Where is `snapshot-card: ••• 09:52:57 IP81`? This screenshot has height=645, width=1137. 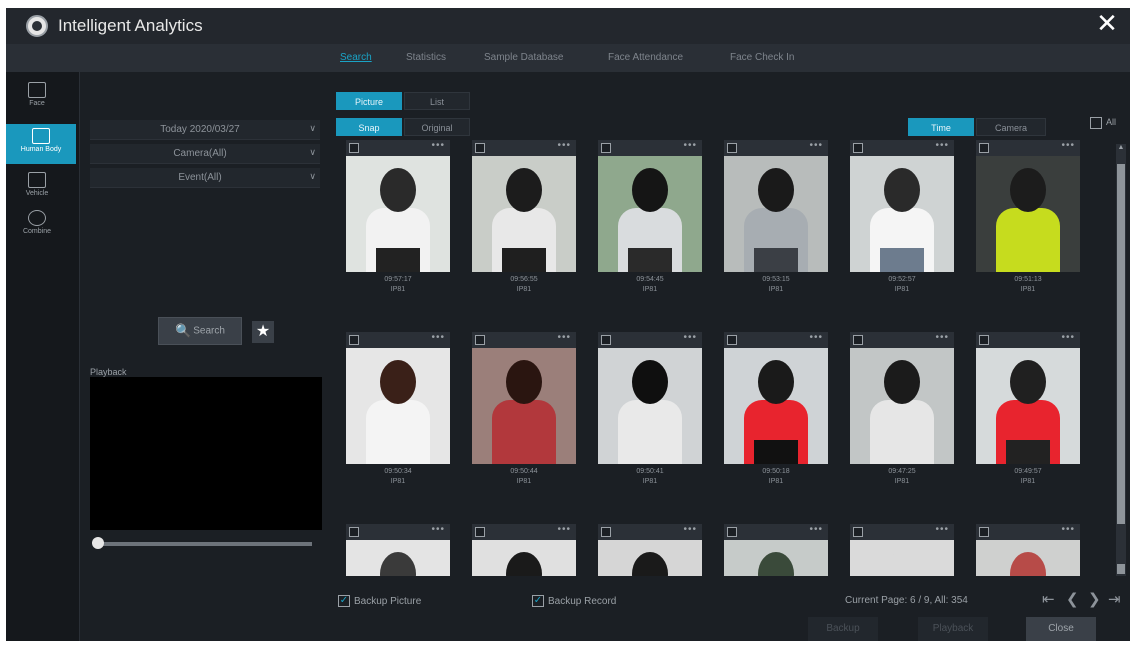
snapshot-card: ••• 09:52:57 IP81 is located at coordinates (902, 216).